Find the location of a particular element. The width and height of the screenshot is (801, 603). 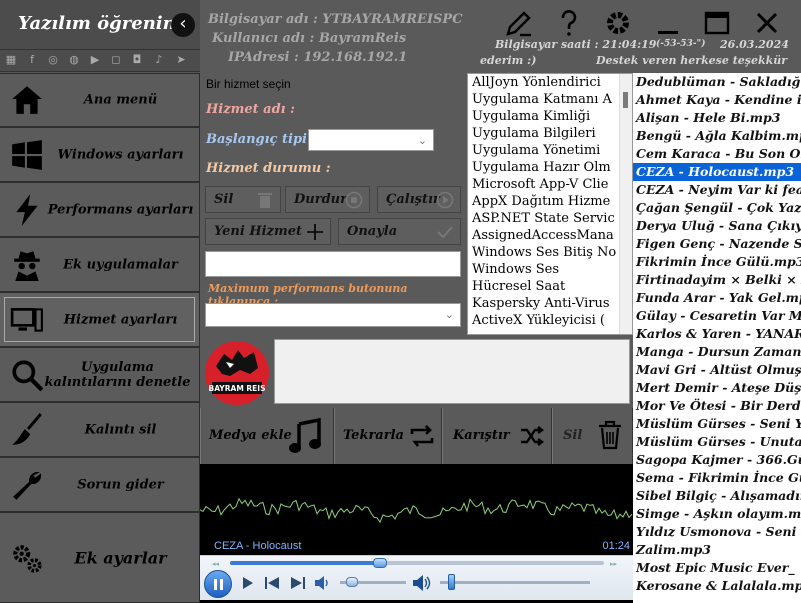

seek-forward-icon: ▸▸ is located at coordinates (613, 564).